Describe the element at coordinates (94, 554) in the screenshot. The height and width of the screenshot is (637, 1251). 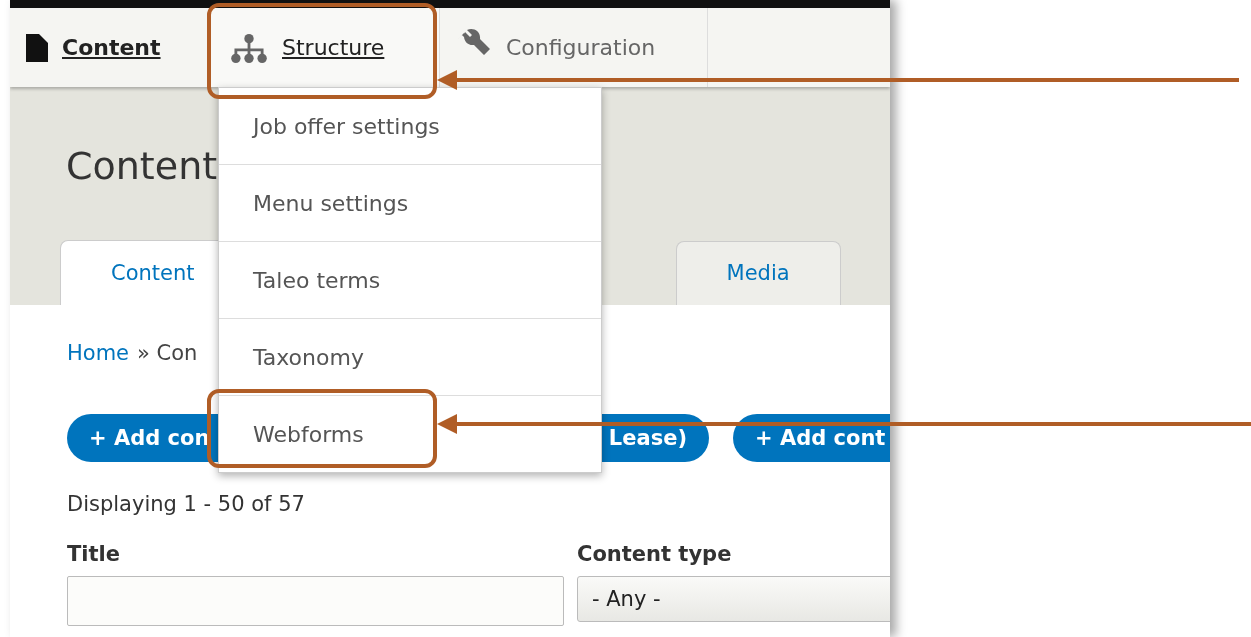
I see `filter-label: Title` at that location.